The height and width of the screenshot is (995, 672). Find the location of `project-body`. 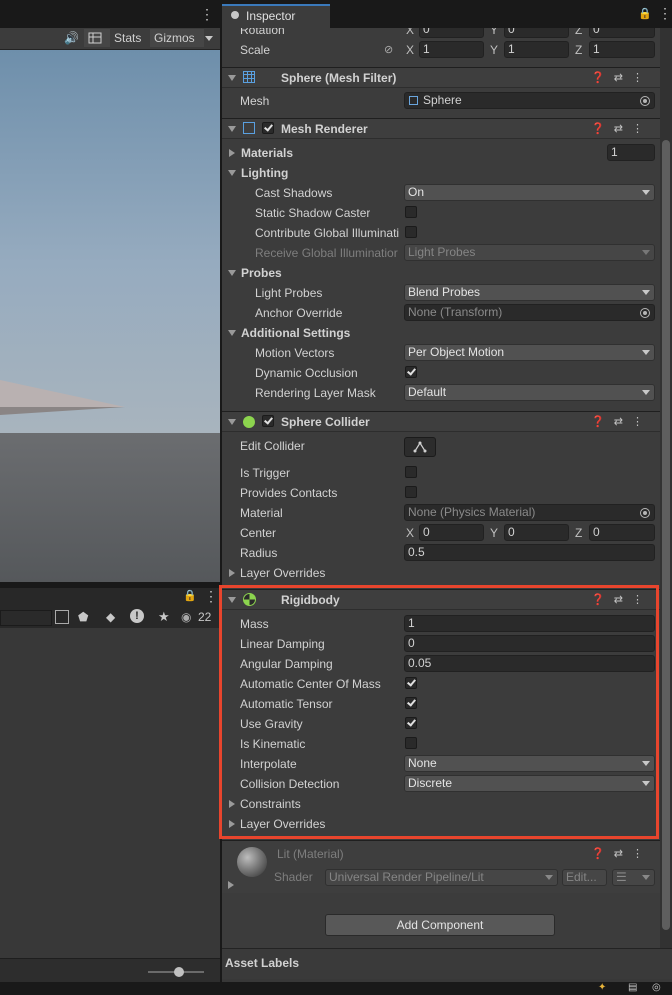

project-body is located at coordinates (110, 793).